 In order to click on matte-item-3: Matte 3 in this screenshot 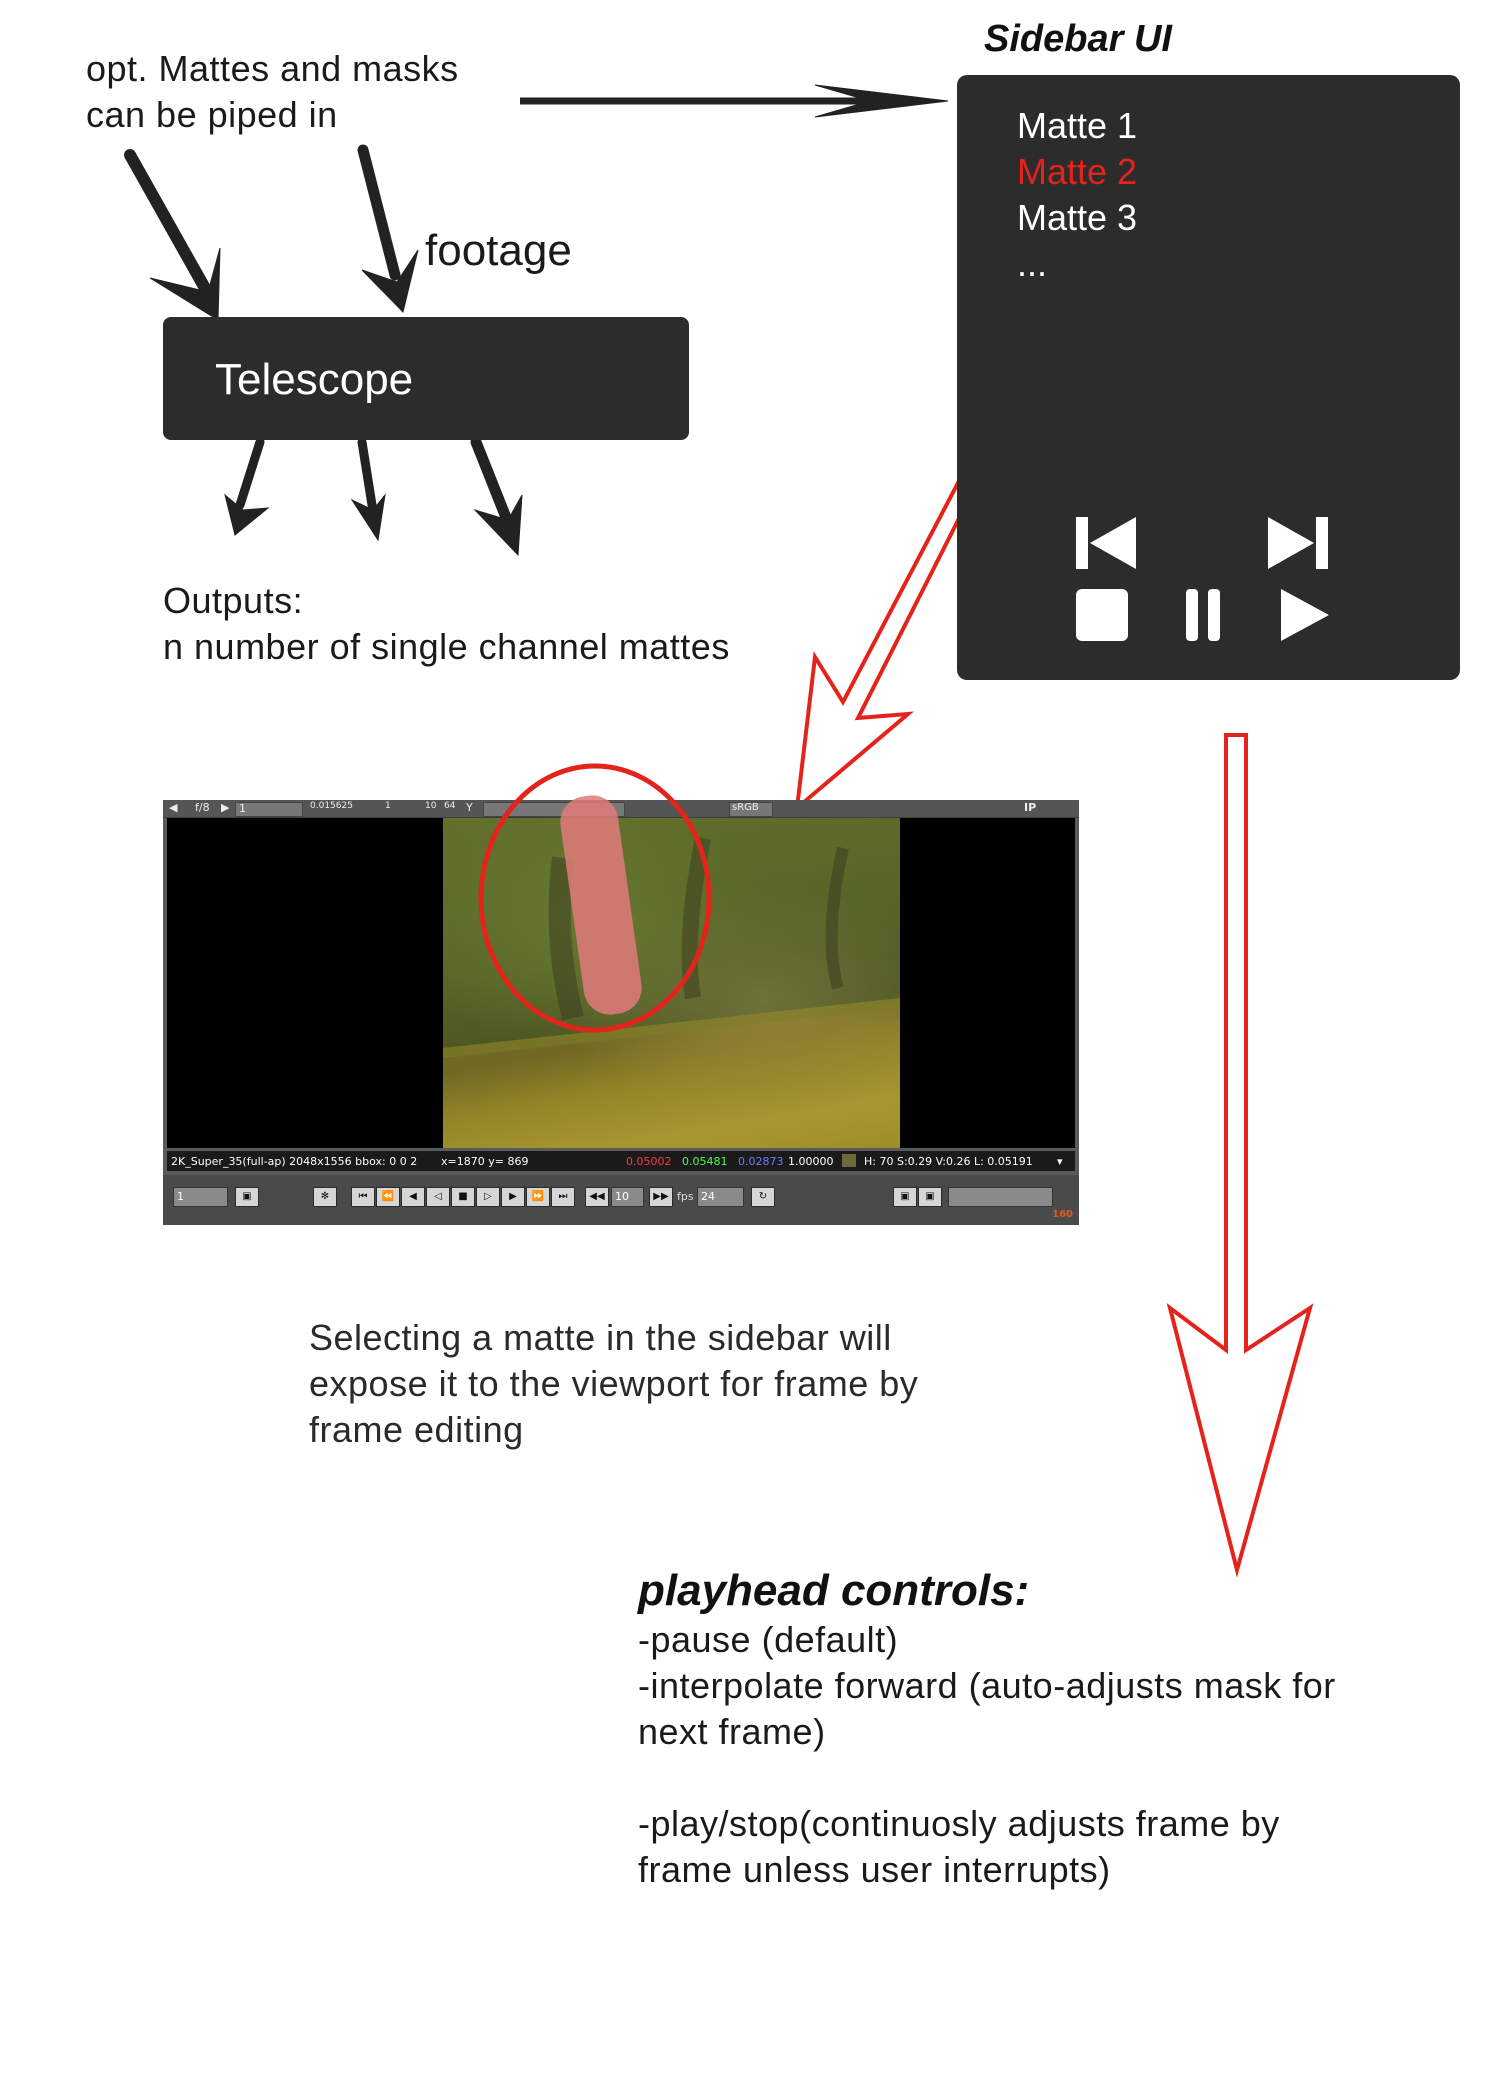, I will do `click(1167, 218)`.